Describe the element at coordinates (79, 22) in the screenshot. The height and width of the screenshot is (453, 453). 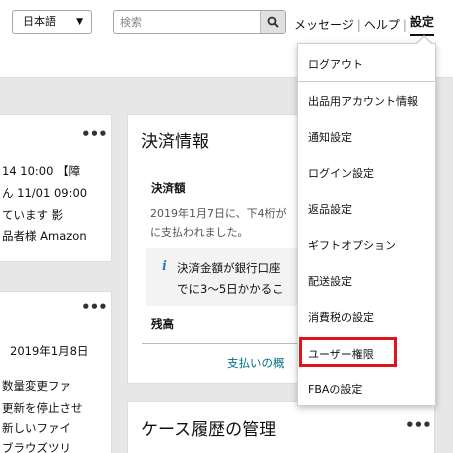
I see `chevron-down-icon: ▼` at that location.